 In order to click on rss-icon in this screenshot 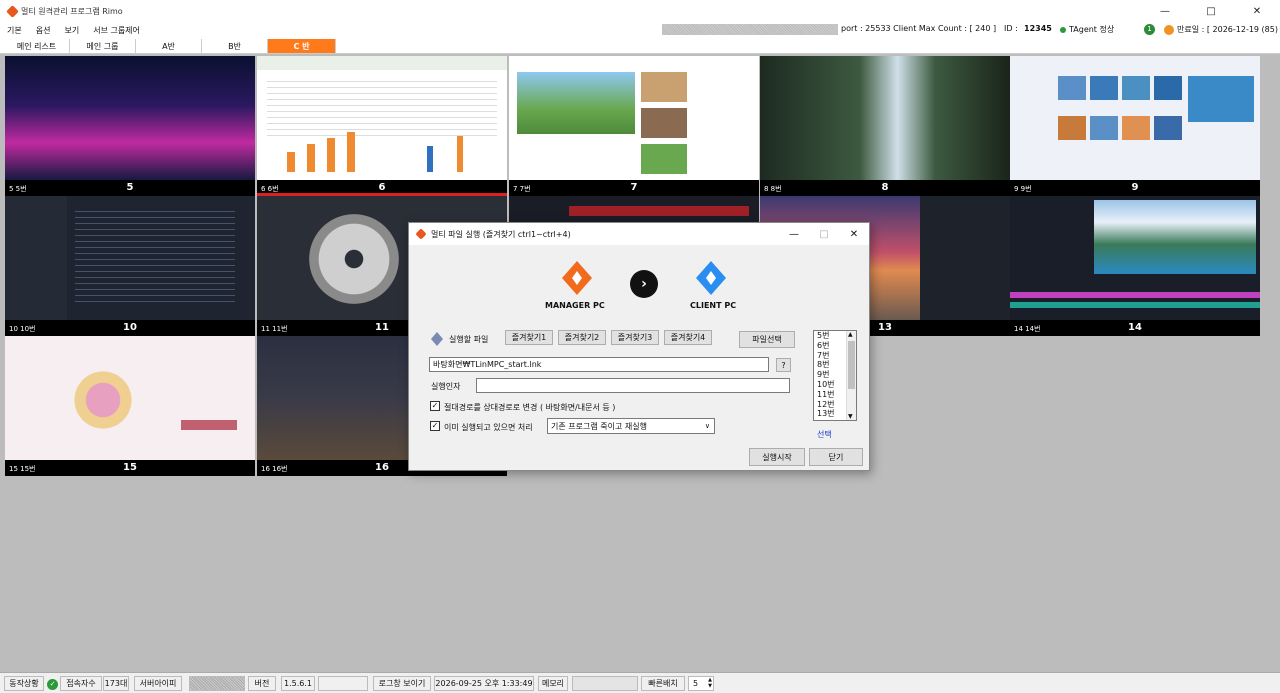, I will do `click(1169, 29)`.